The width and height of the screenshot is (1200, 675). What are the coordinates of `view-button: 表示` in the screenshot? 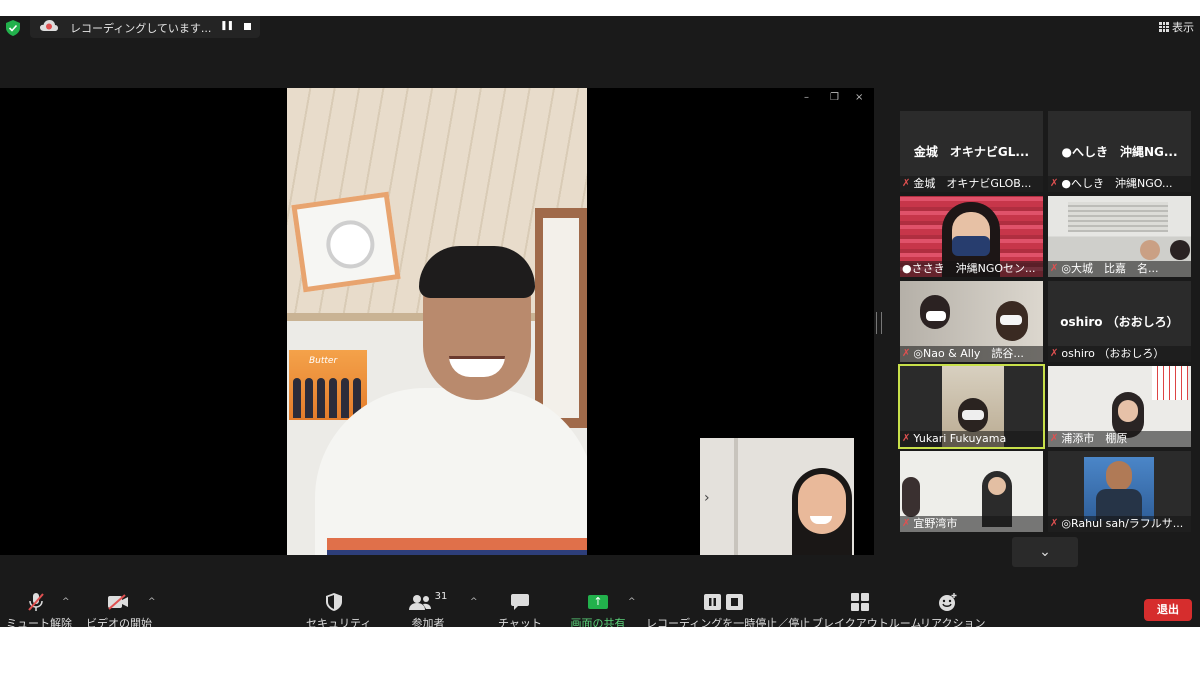 It's located at (1176, 27).